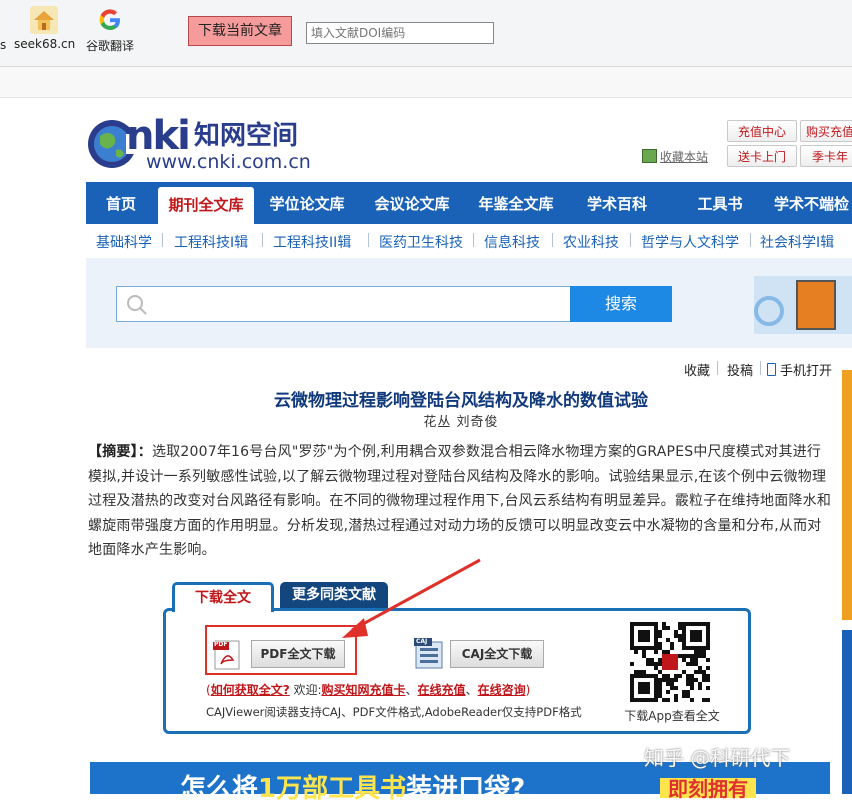  I want to click on article-authors: 花丛 刘奇俊, so click(461, 420).